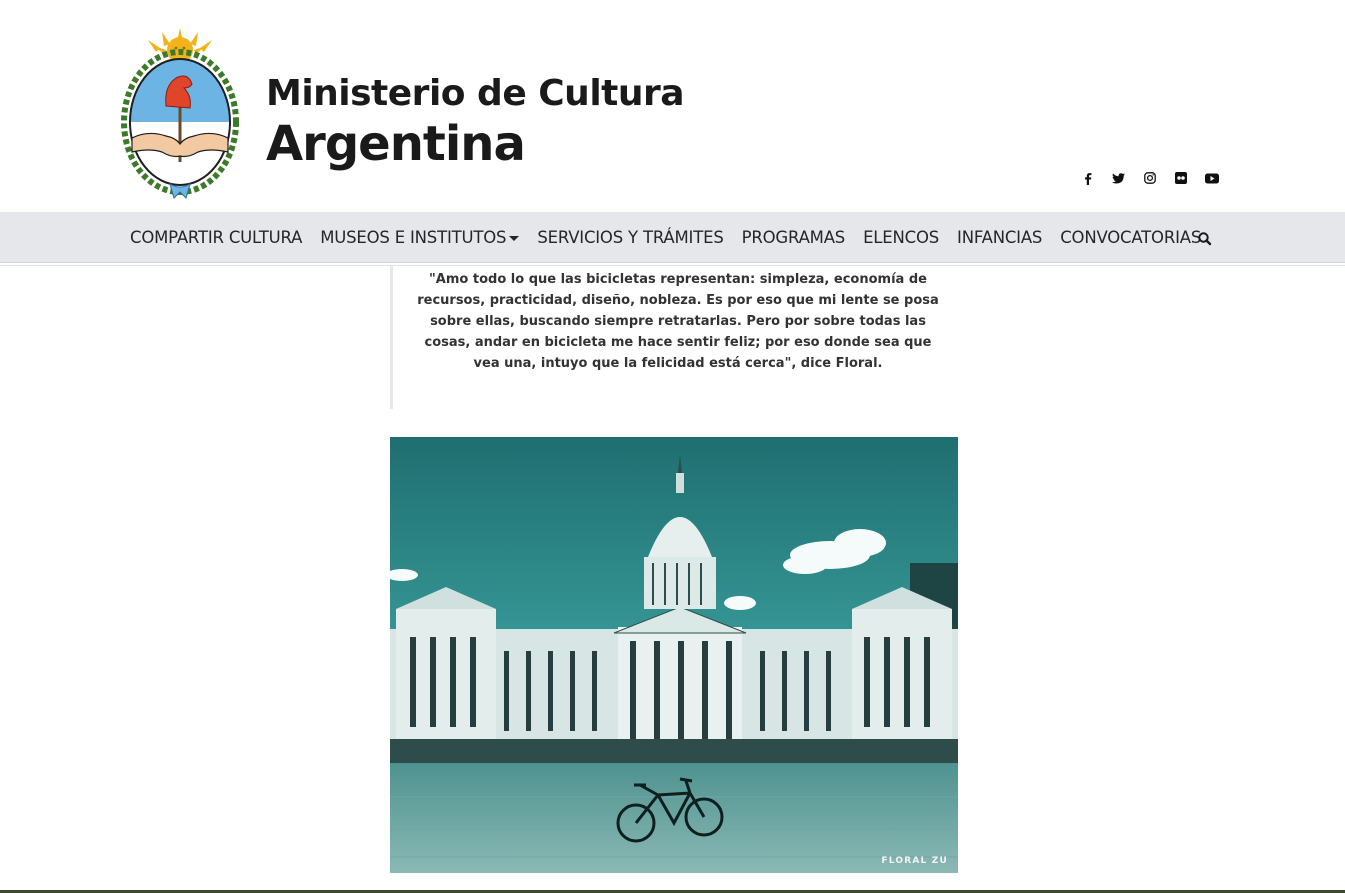  Describe the element at coordinates (1118, 178) in the screenshot. I see `twitter-icon` at that location.